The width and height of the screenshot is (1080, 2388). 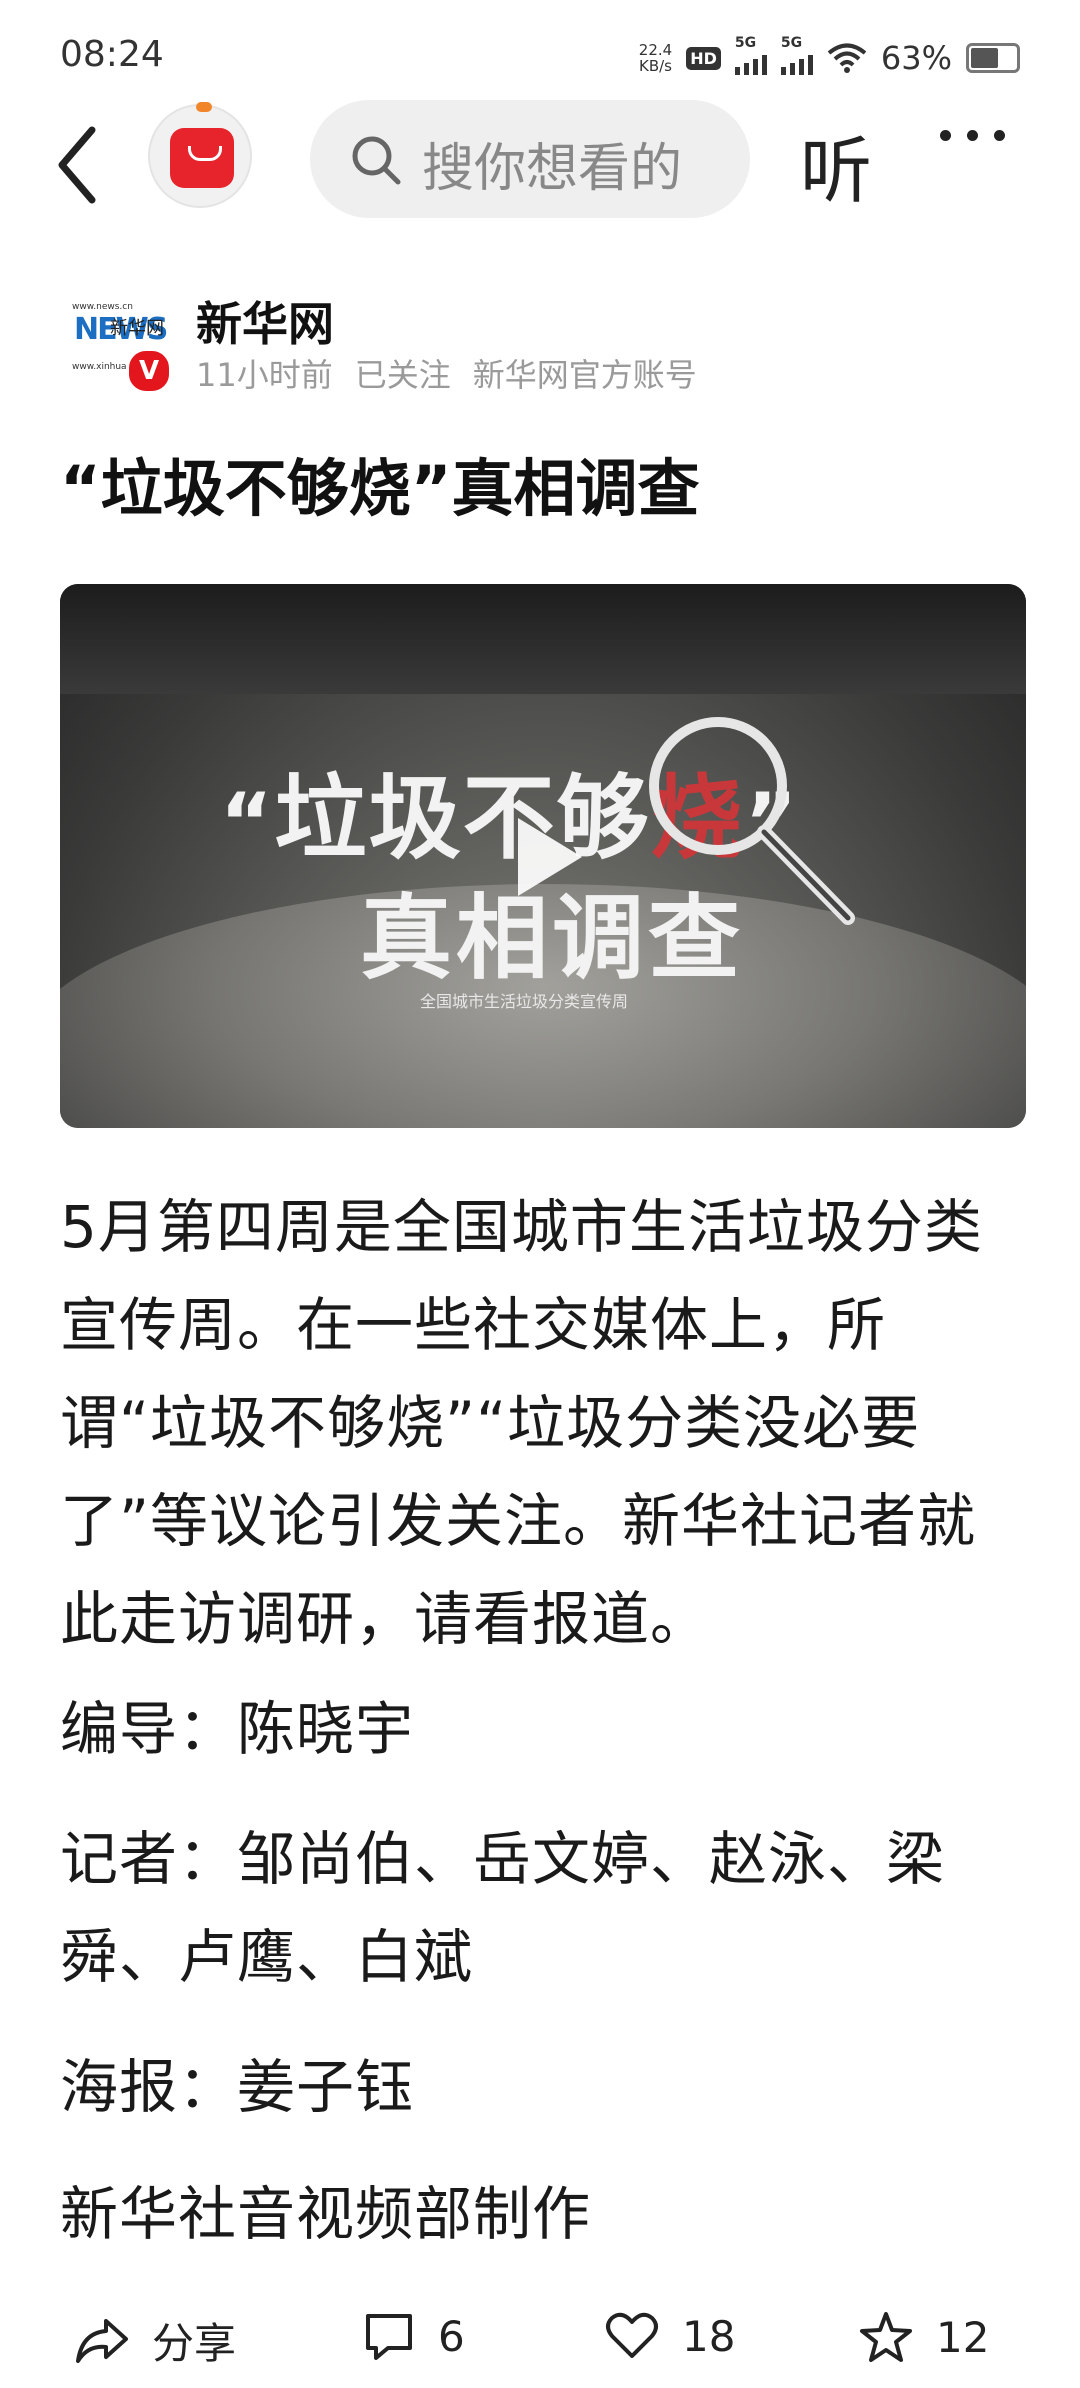 I want to click on wifi-icon, so click(x=847, y=58).